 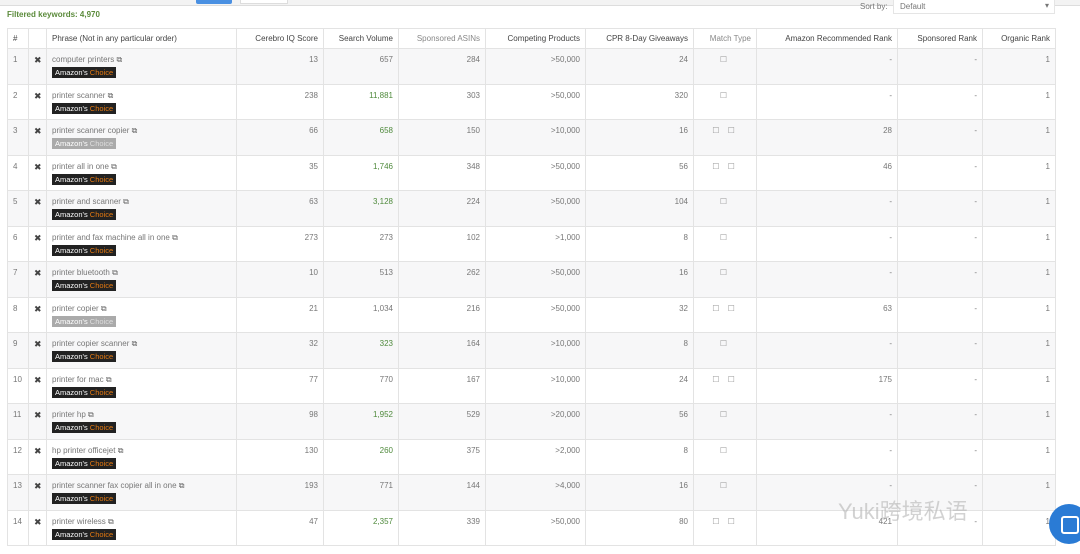 I want to click on column-header: Match Type, so click(x=725, y=38).